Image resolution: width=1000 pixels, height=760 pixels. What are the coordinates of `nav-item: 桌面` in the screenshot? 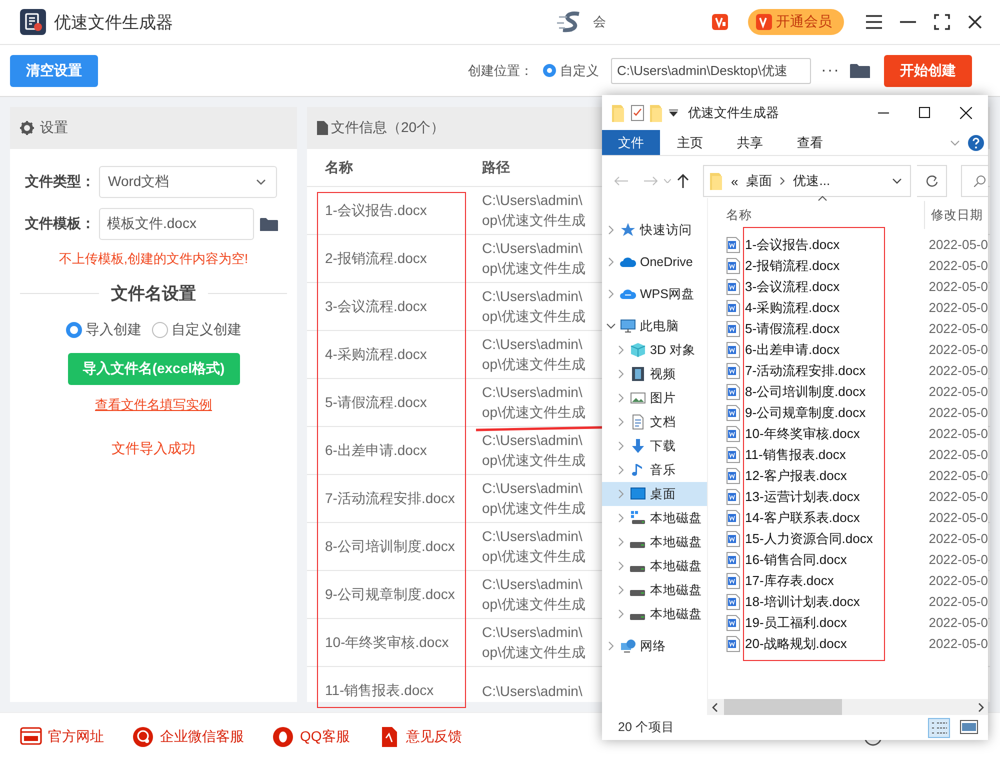 It's located at (654, 494).